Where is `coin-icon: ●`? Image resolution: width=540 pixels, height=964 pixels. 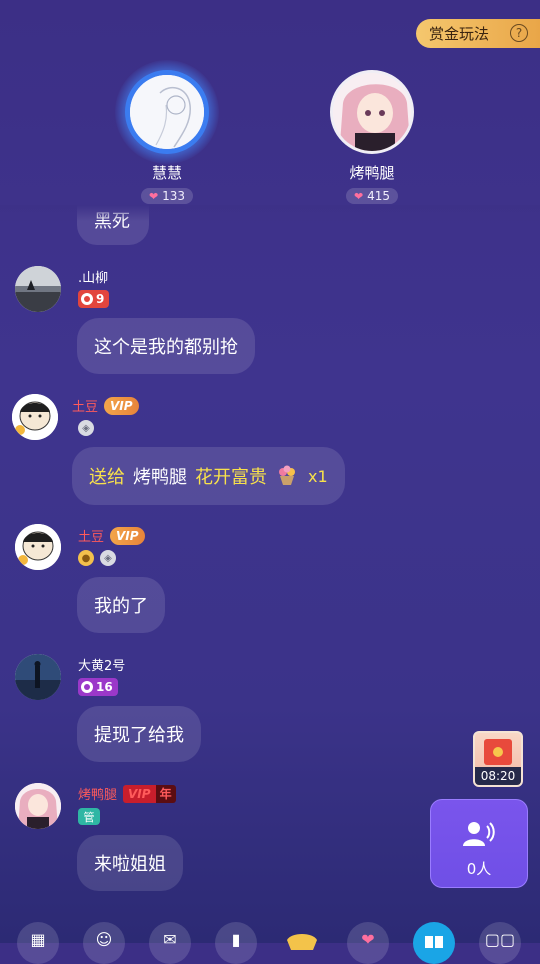
coin-icon: ● is located at coordinates (86, 558).